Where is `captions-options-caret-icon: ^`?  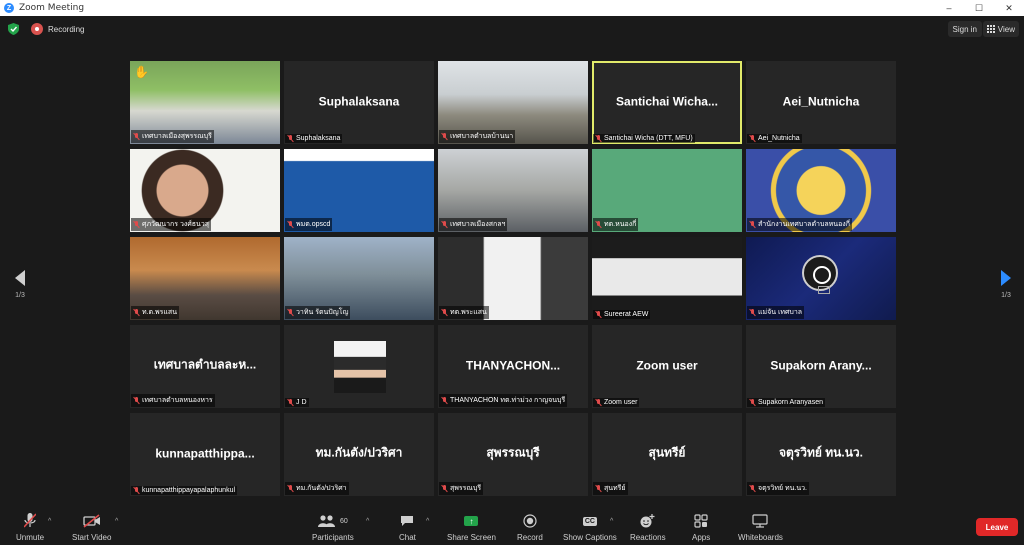 captions-options-caret-icon: ^ is located at coordinates (611, 521).